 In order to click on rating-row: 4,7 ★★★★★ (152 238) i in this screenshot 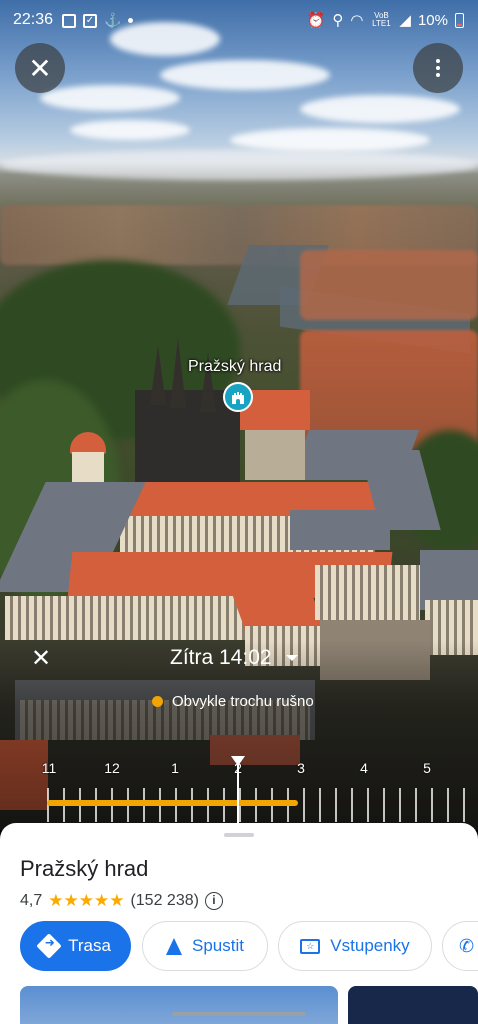, I will do `click(121, 901)`.